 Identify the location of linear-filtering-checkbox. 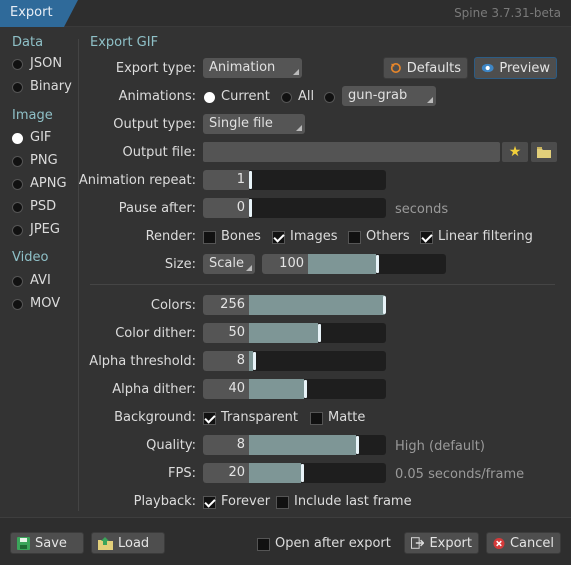
(426, 237).